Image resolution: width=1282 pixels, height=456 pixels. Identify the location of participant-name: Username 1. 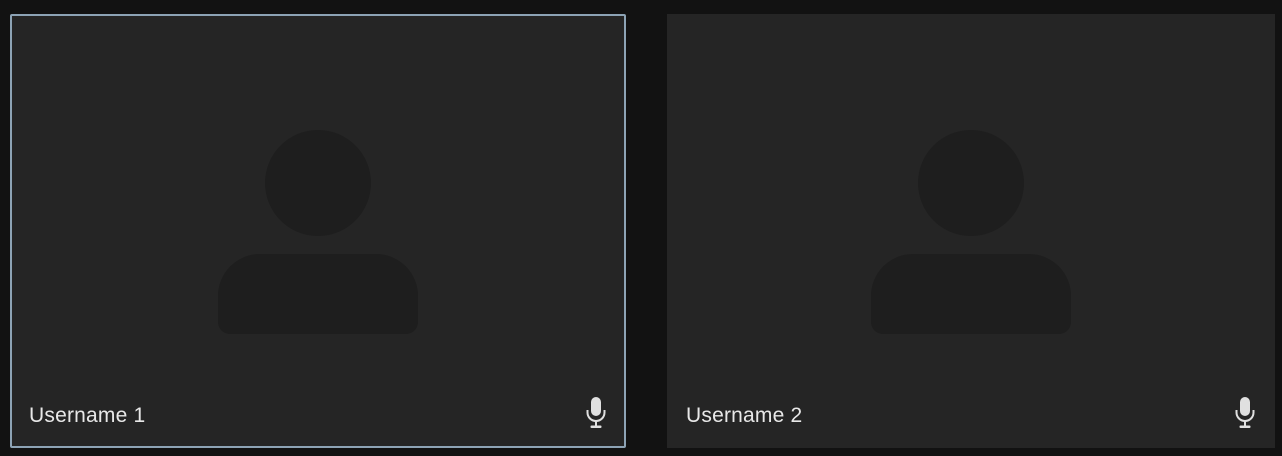
(87, 415).